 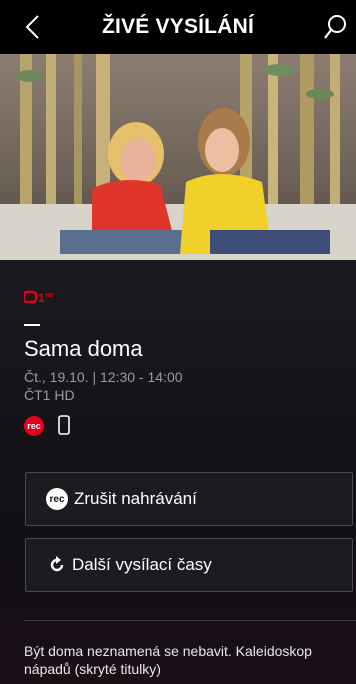 I want to click on channel-logo: 1 HD, so click(x=43, y=299).